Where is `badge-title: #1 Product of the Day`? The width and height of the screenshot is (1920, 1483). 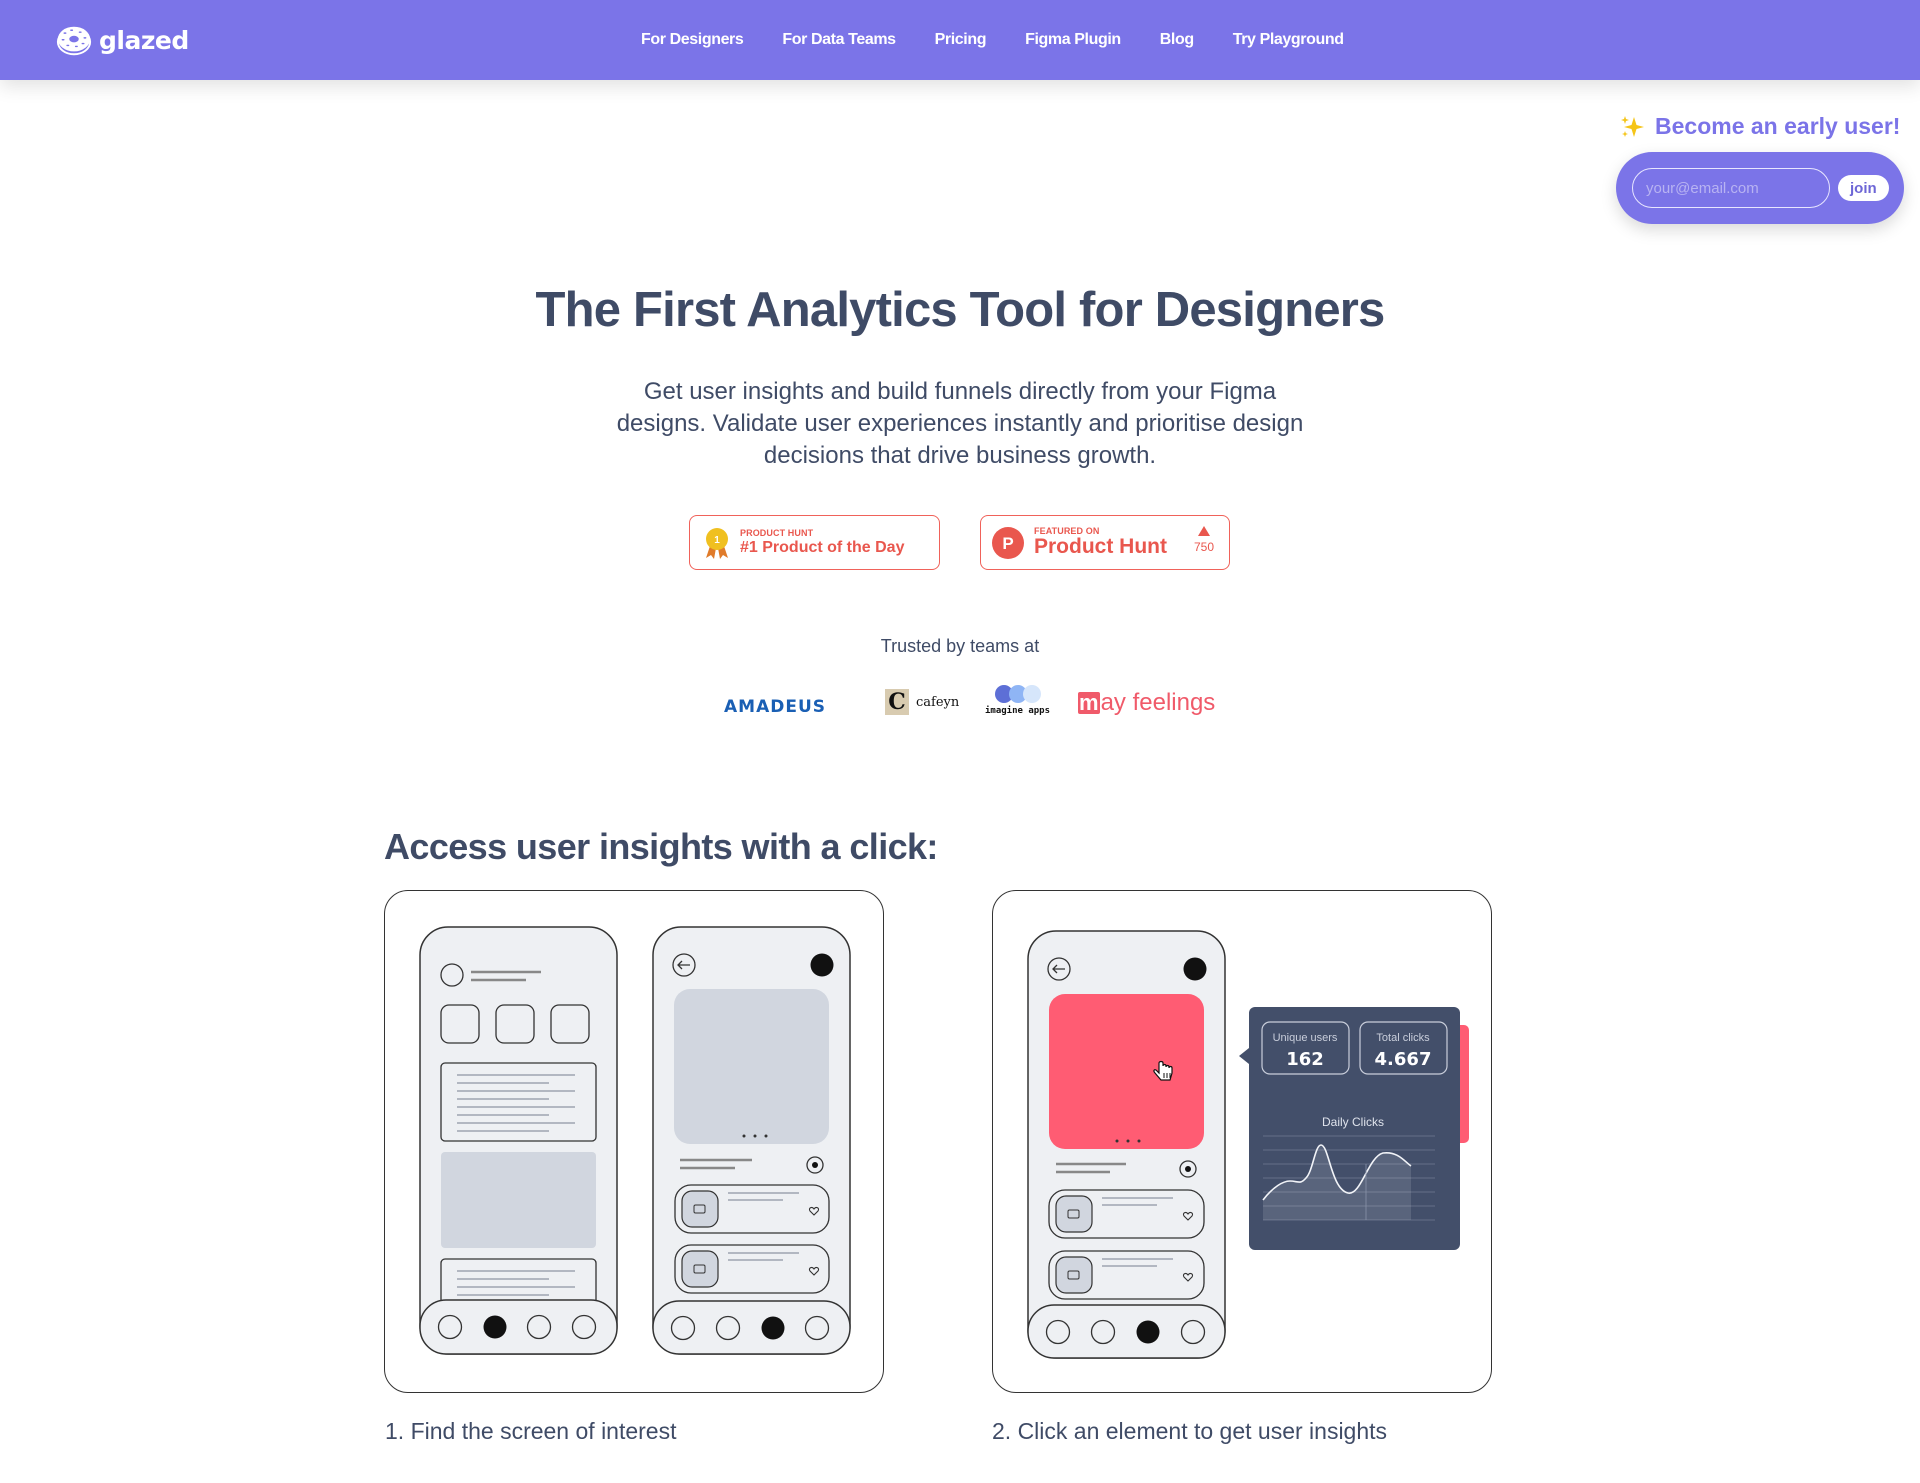
badge-title: #1 Product of the Day is located at coordinates (822, 547).